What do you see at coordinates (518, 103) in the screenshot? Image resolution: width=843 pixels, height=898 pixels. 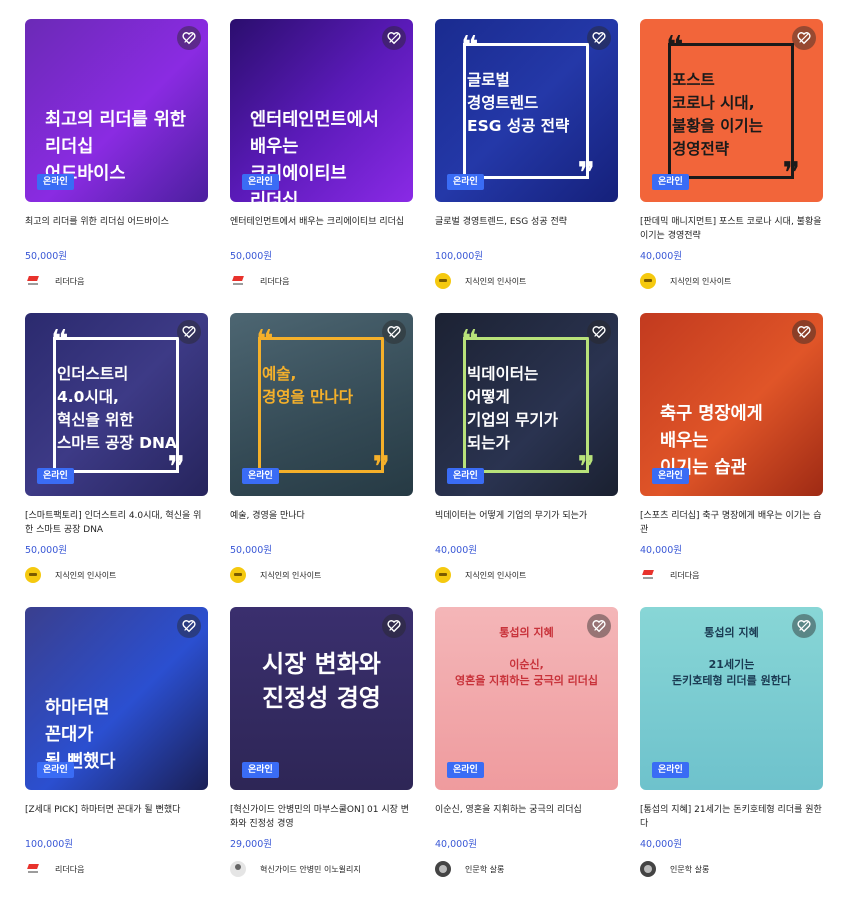 I see `thumbnail-text: 글로벌 경영트렌드 ESG 성공 전략` at bounding box center [518, 103].